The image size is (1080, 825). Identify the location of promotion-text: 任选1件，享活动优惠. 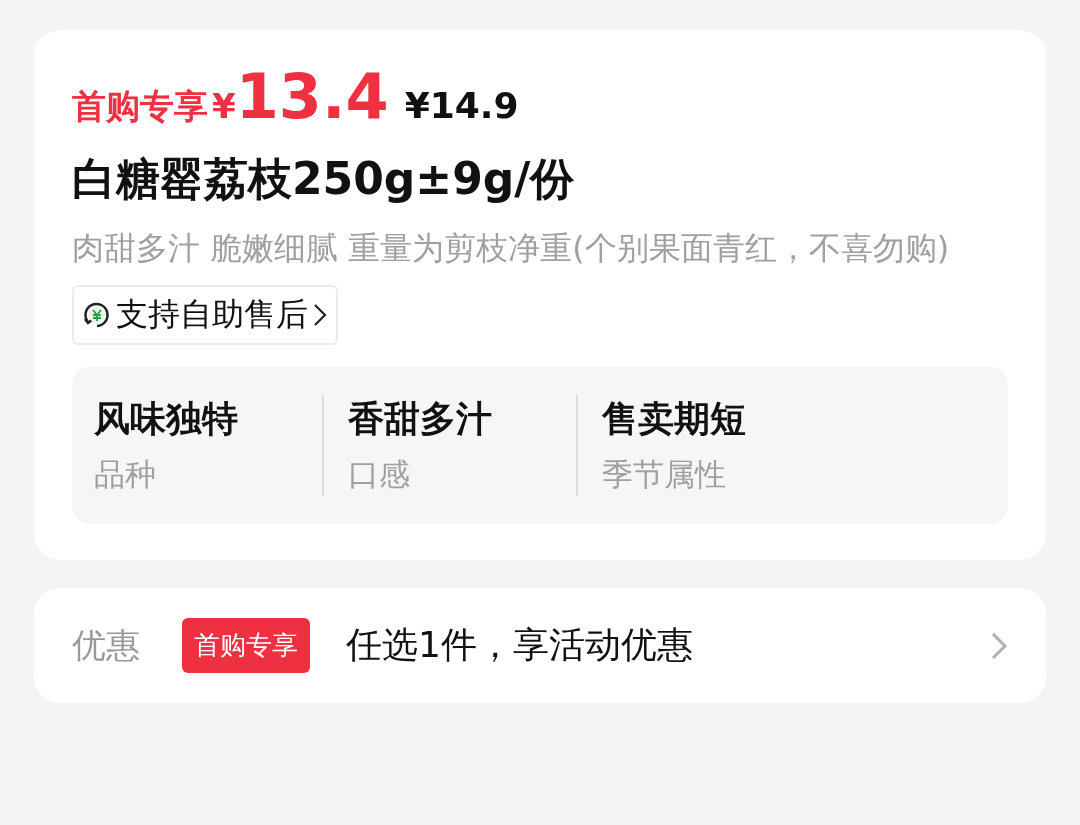
(520, 645).